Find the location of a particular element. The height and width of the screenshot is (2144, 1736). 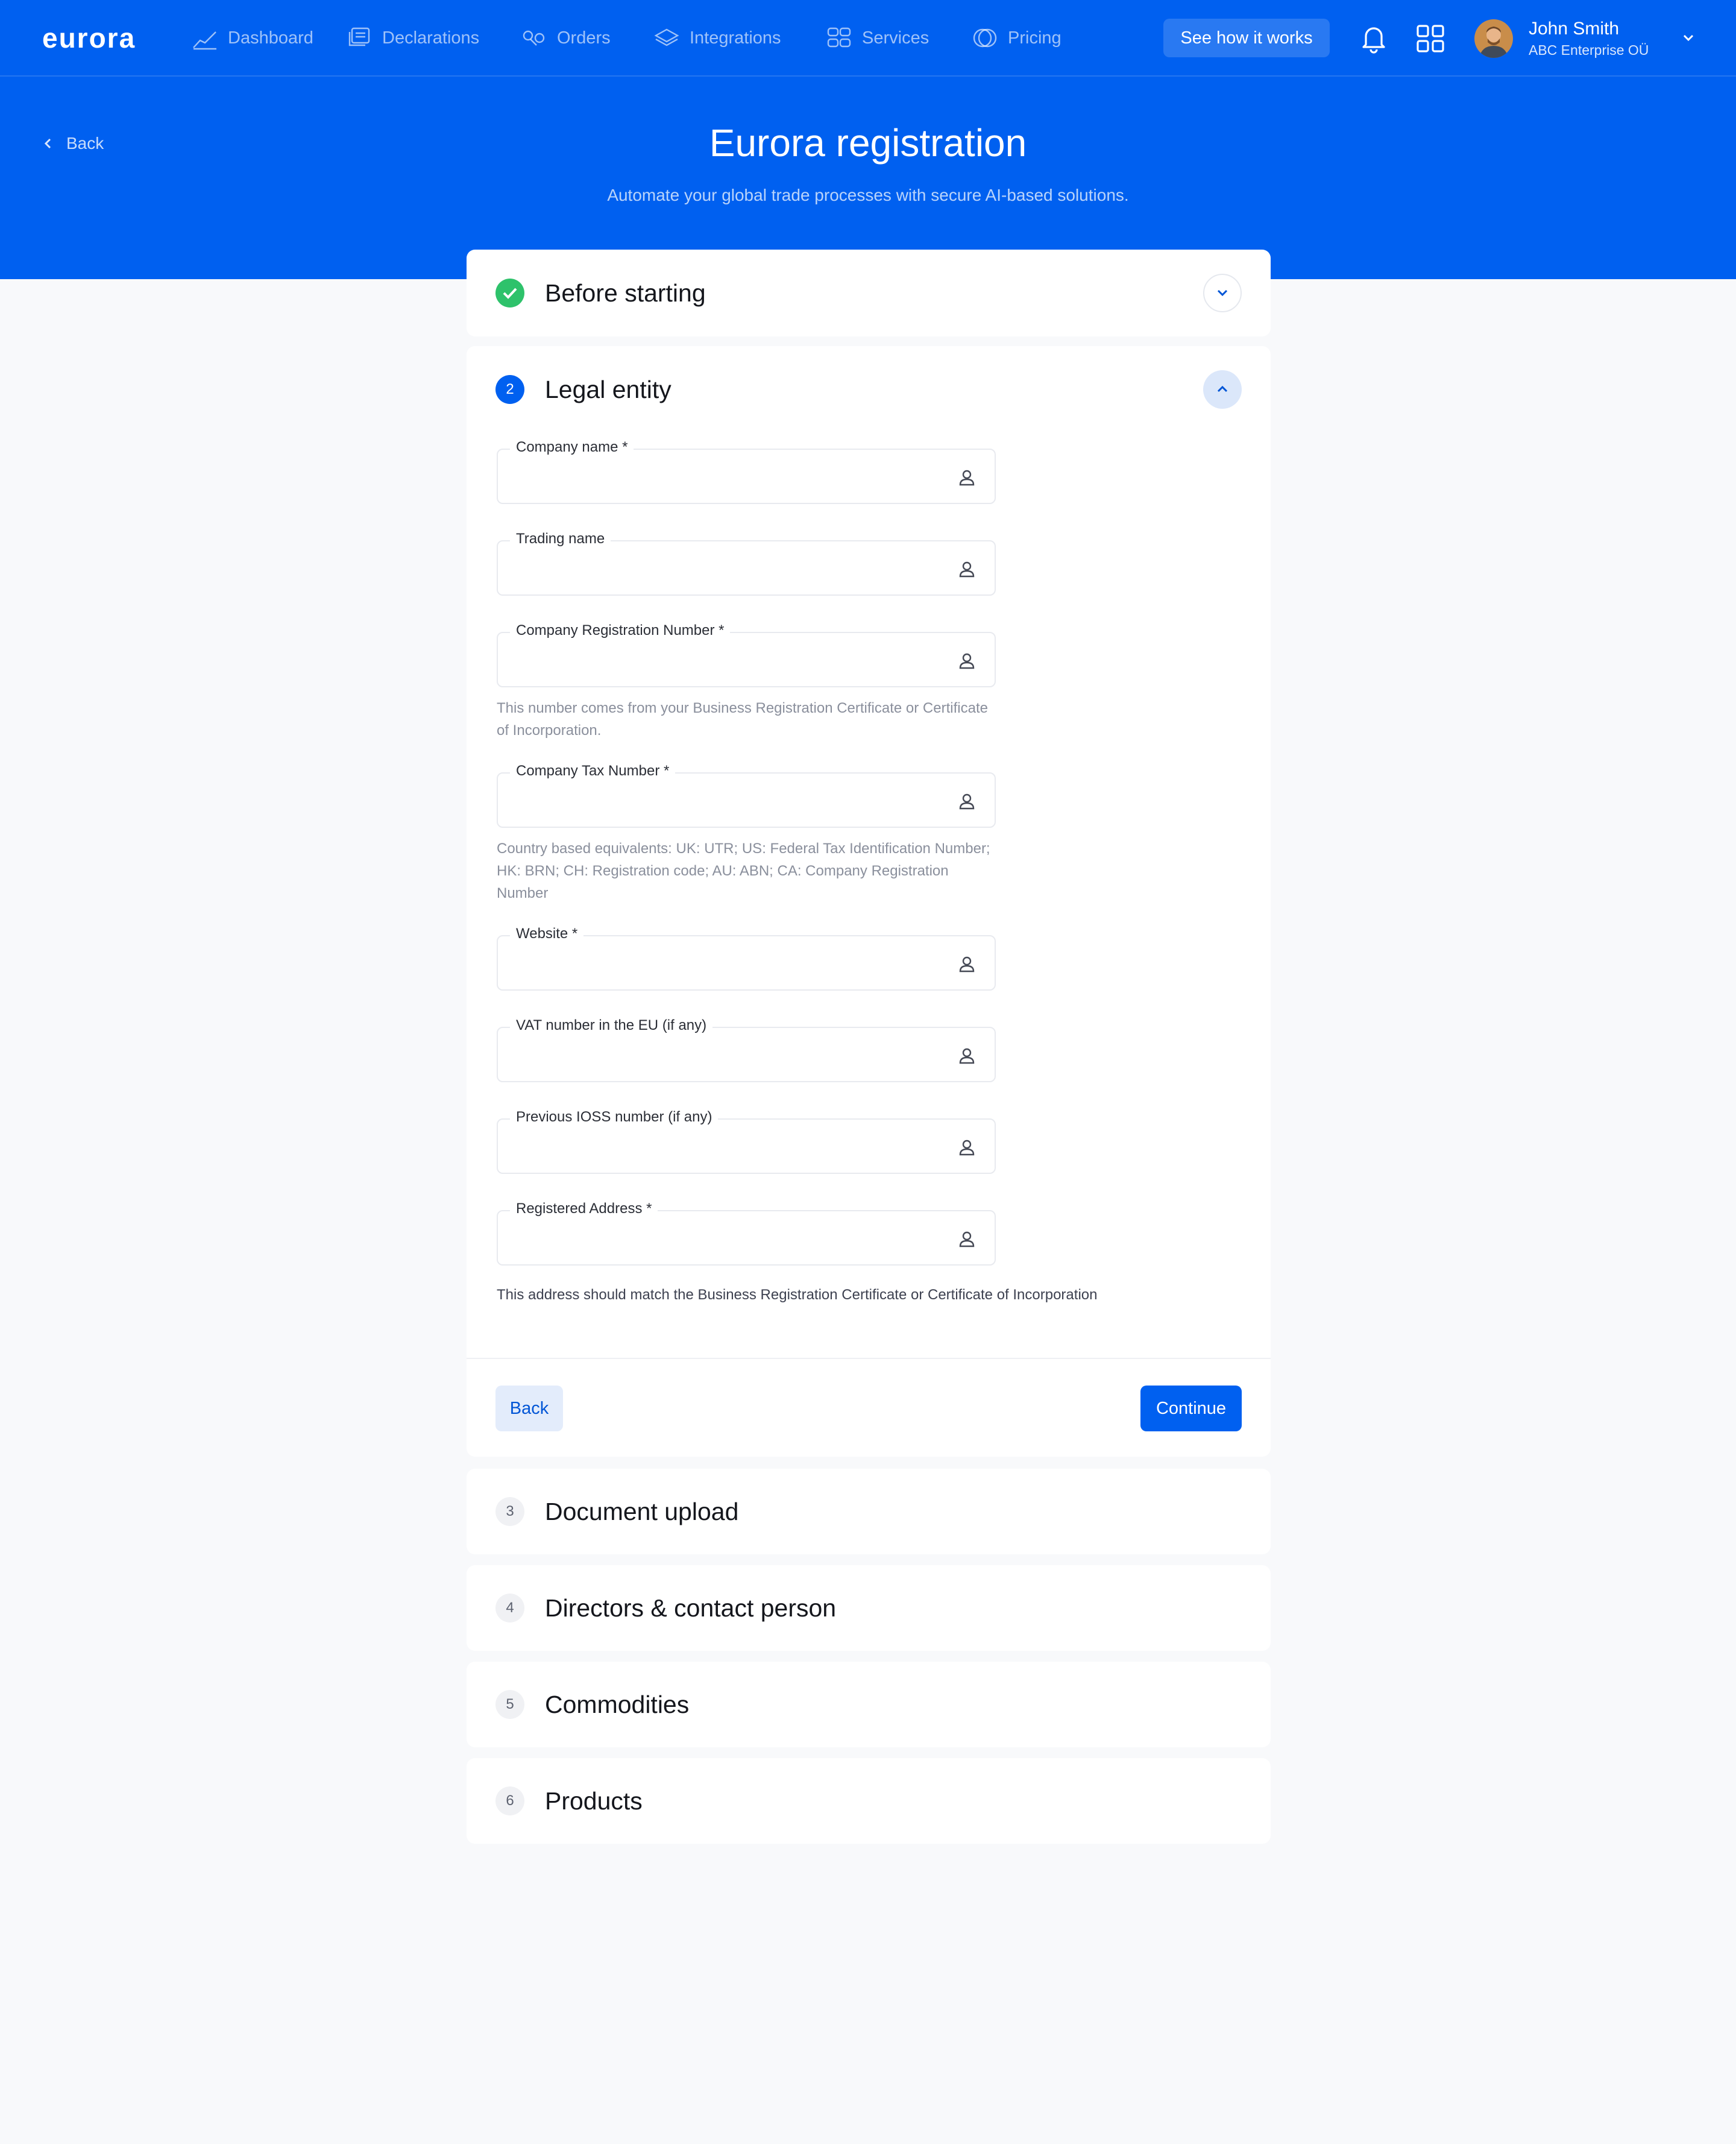

field-label: Previous IOSS number (if any) is located at coordinates (614, 1117).